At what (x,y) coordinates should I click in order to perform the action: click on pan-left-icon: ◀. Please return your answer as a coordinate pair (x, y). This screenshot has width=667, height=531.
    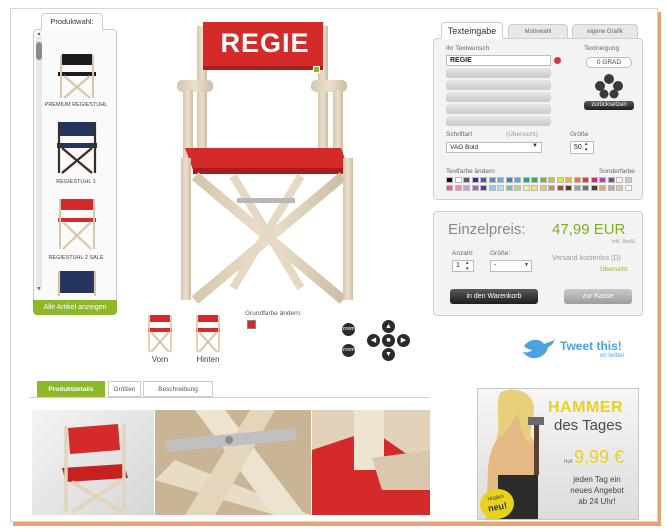
    Looking at the image, I should click on (373, 340).